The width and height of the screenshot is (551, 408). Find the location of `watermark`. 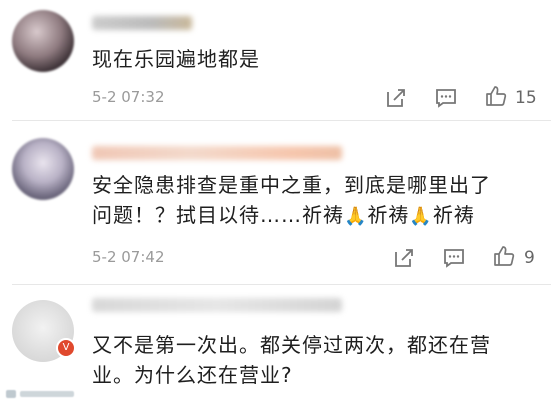

watermark is located at coordinates (41, 395).